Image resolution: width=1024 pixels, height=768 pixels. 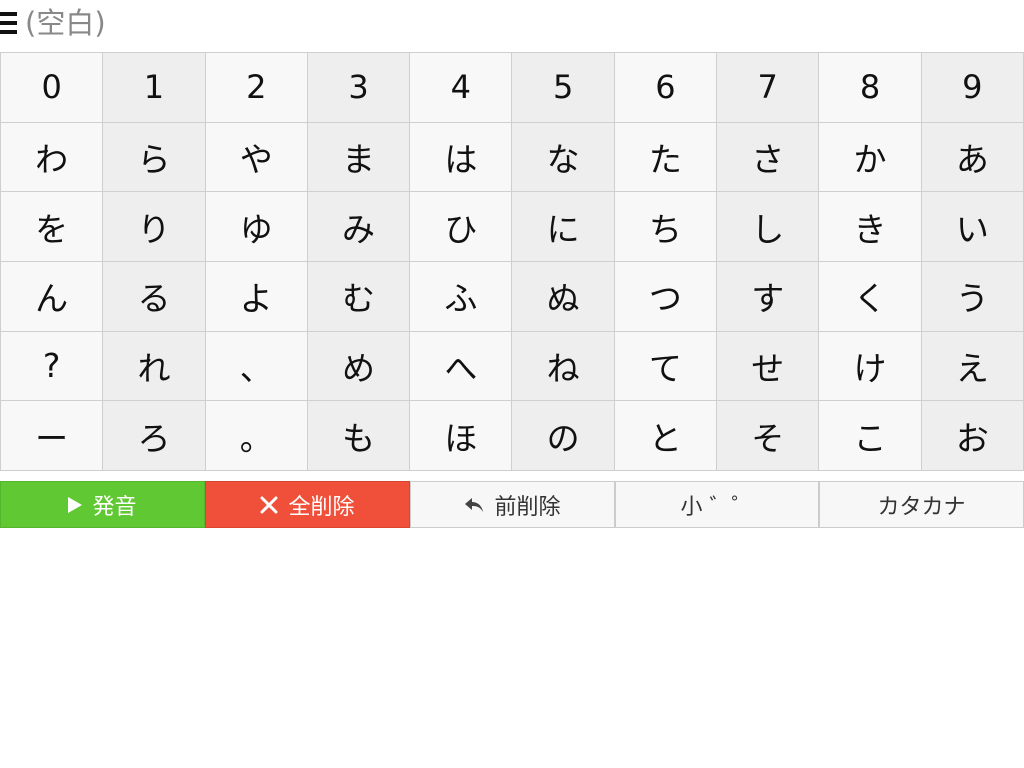 I want to click on key: 4, so click(x=461, y=87).